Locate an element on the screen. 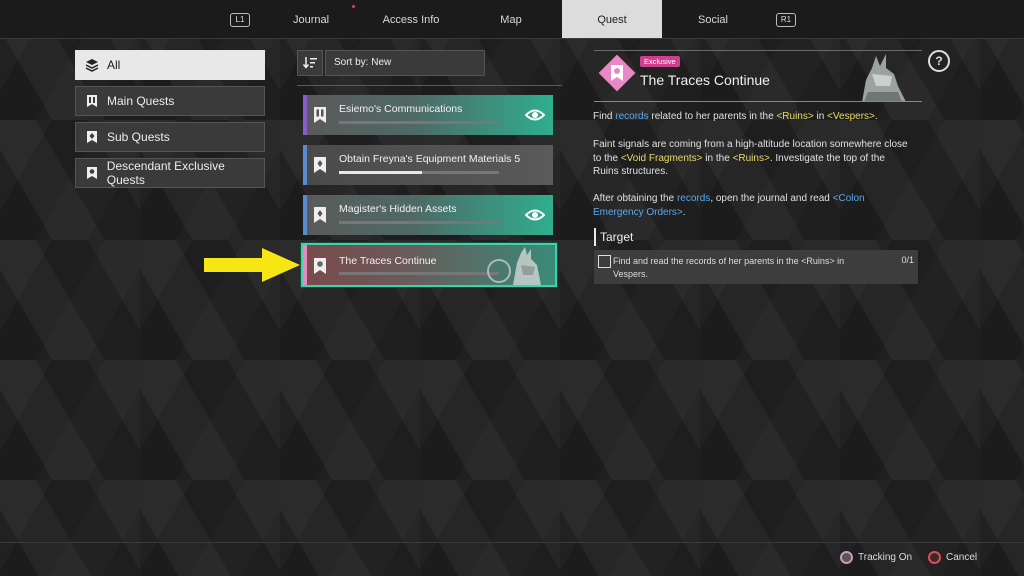 This screenshot has width=1024, height=576. quest-card: Obtain Freyna's Equipment Materials 5 is located at coordinates (428, 165).